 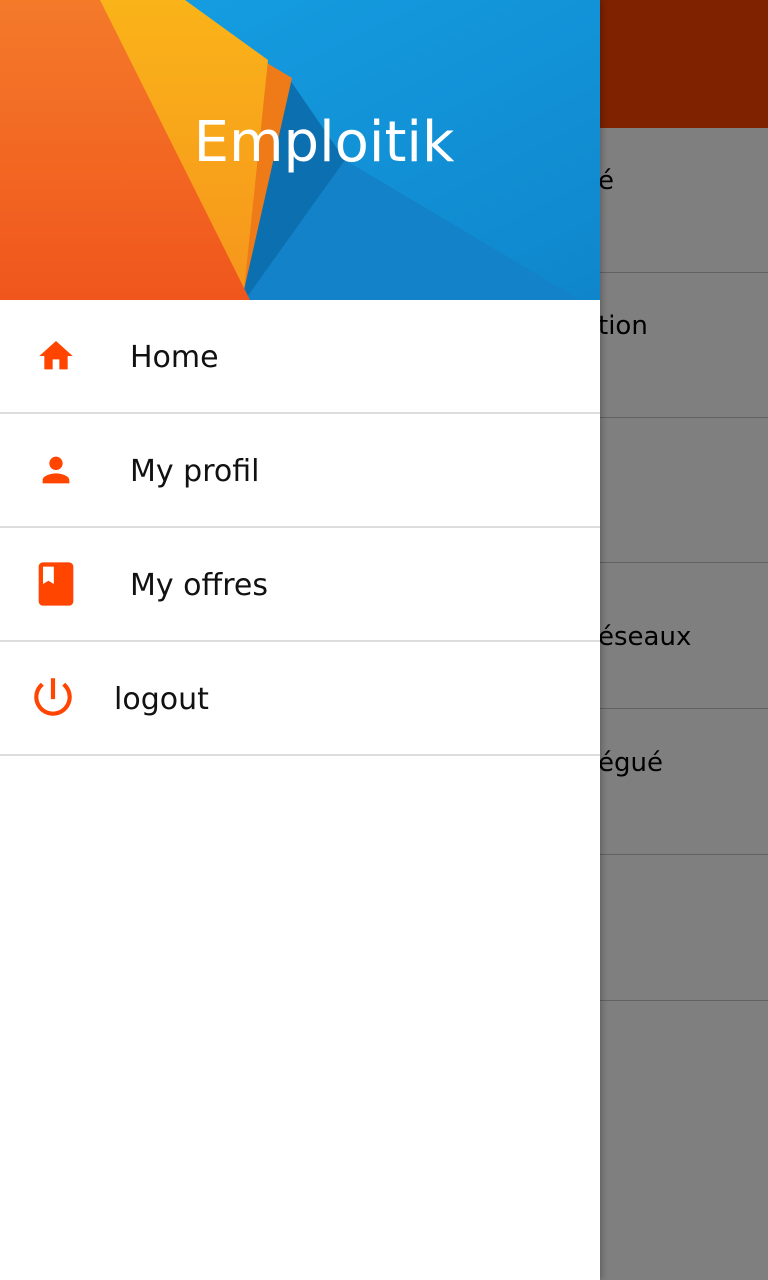 I want to click on nav-item-home: Home, so click(x=300, y=357).